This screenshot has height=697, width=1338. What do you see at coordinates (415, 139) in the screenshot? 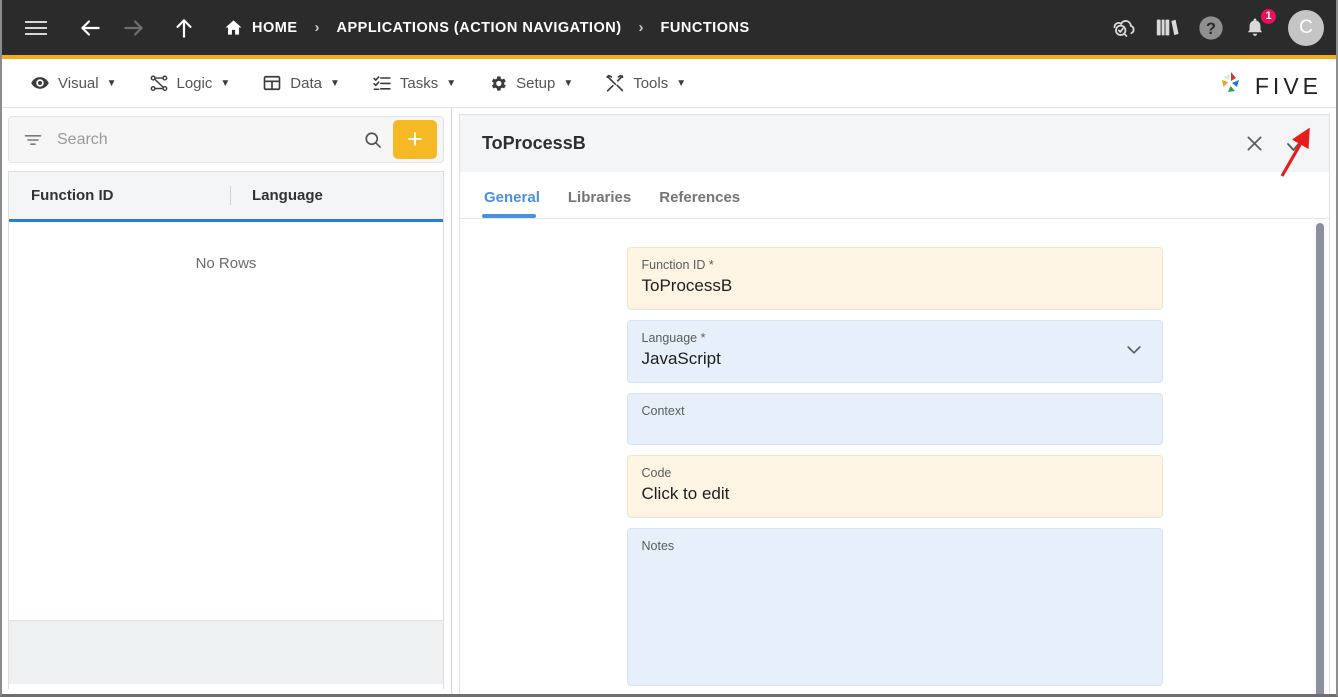
I see `add-function-button: +` at bounding box center [415, 139].